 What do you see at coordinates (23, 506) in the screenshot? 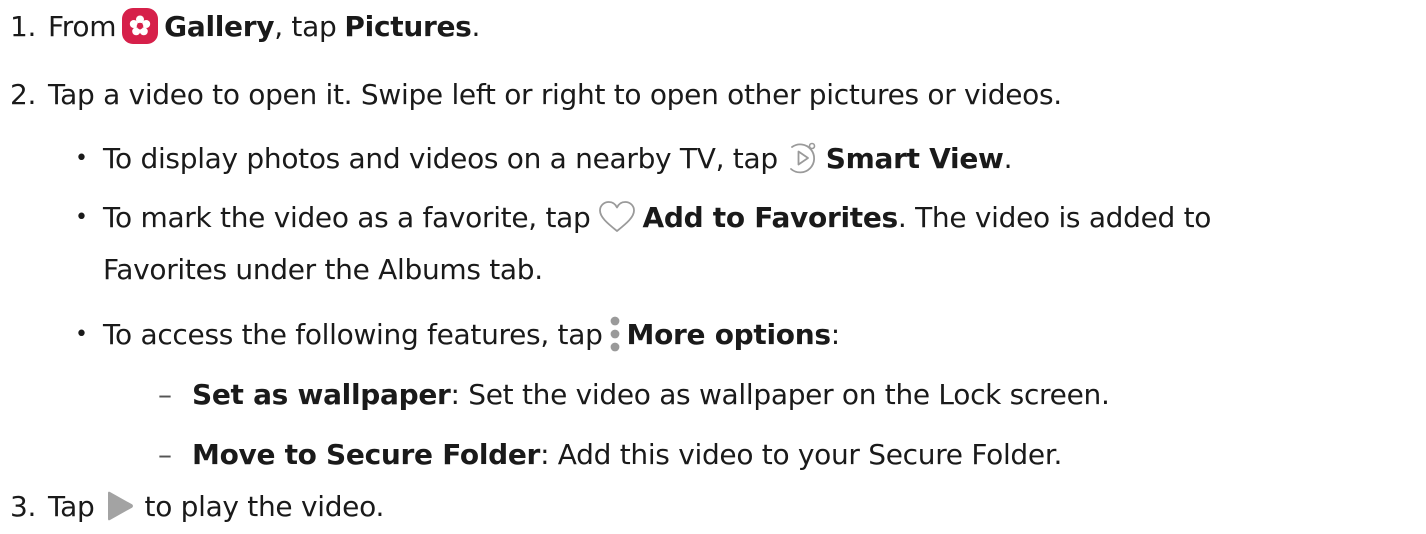
I see `step-number: 3.` at bounding box center [23, 506].